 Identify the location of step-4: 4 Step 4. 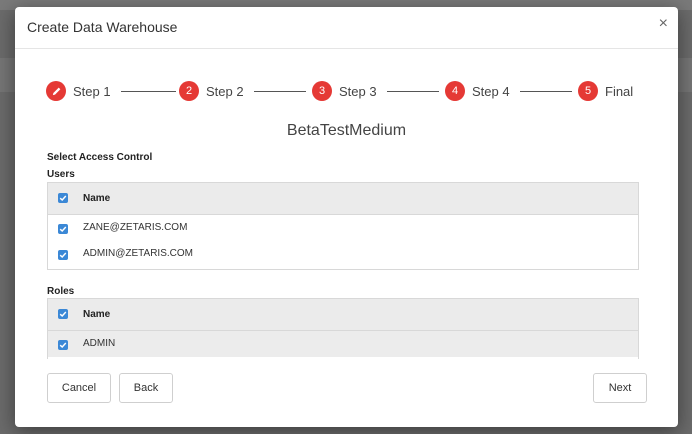
(477, 91).